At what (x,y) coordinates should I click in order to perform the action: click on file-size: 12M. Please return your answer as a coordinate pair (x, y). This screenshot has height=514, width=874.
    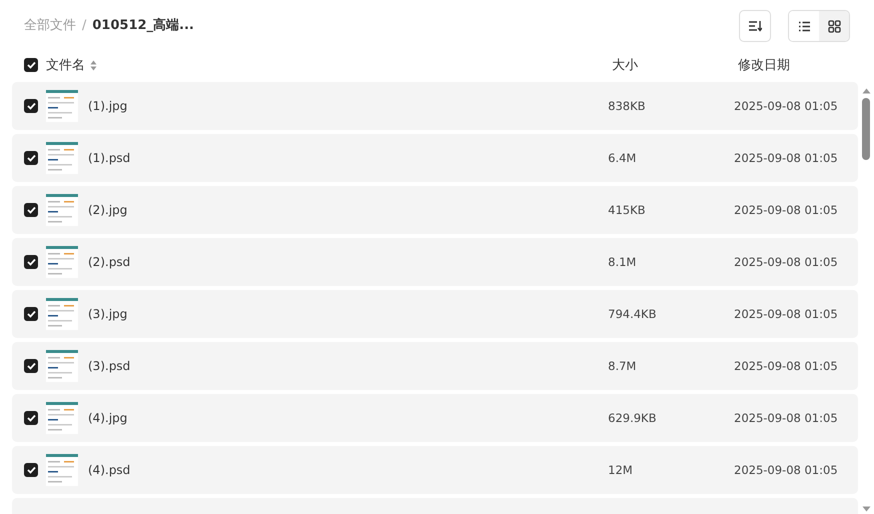
    Looking at the image, I should click on (620, 470).